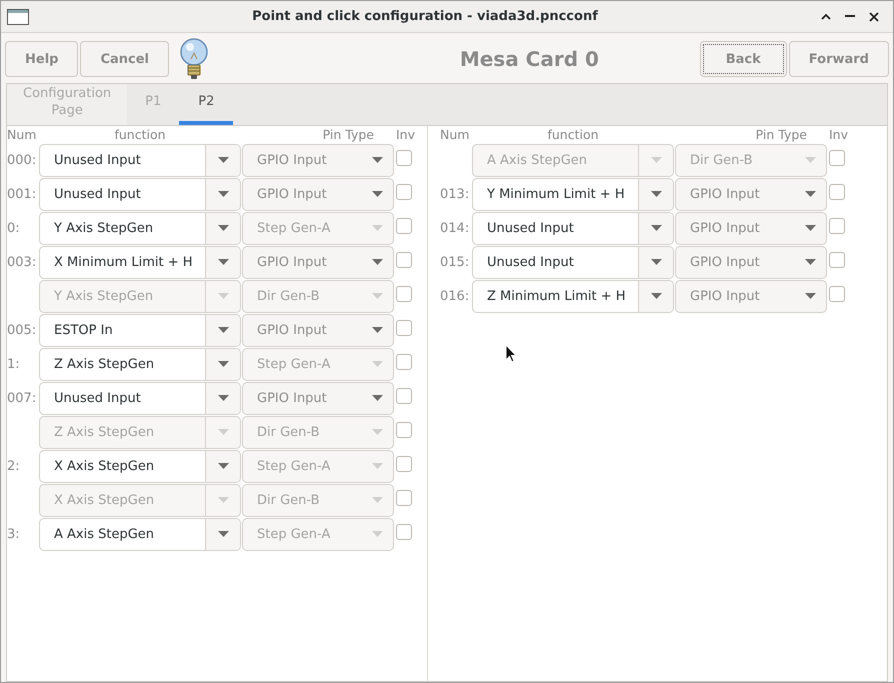 Image resolution: width=894 pixels, height=683 pixels. I want to click on pin-number: 0:, so click(13, 228).